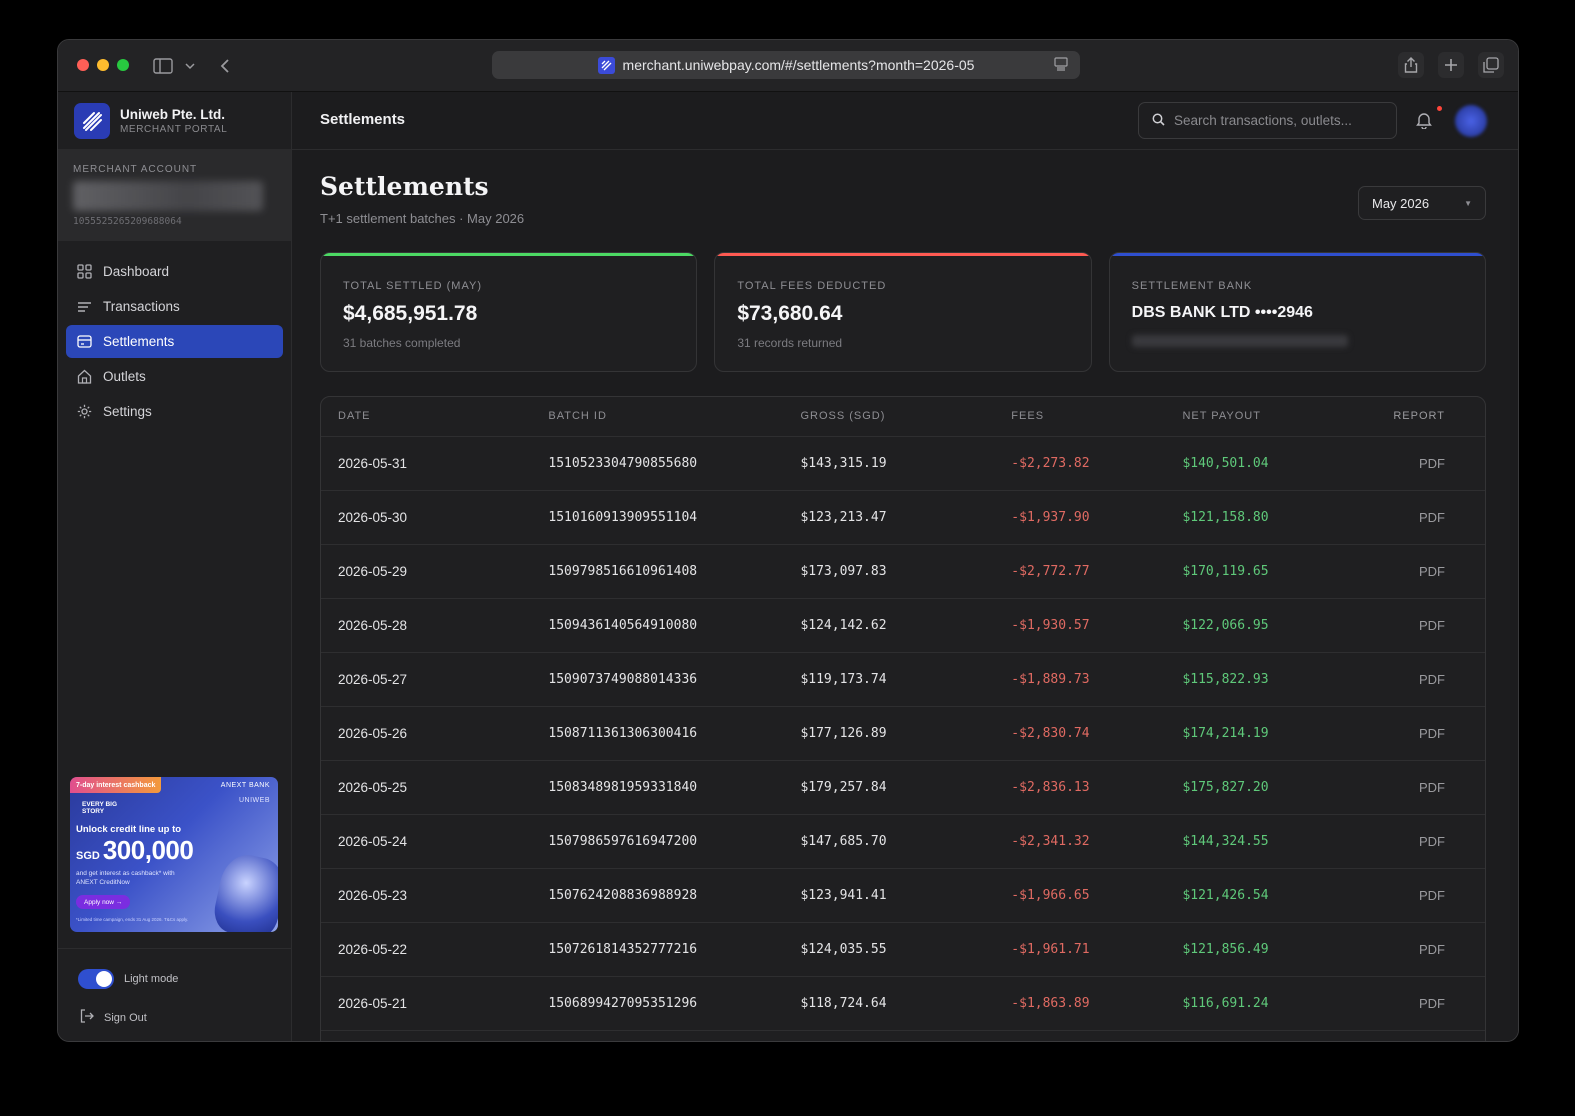 This screenshot has width=1575, height=1116. What do you see at coordinates (174, 376) in the screenshot?
I see `sidebar-item-outlets: Outlets` at bounding box center [174, 376].